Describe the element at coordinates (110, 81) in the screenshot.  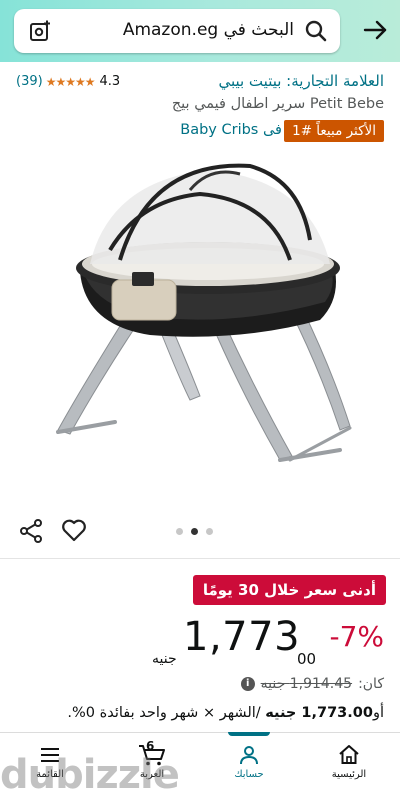
I see `rating-score: 4.3` at that location.